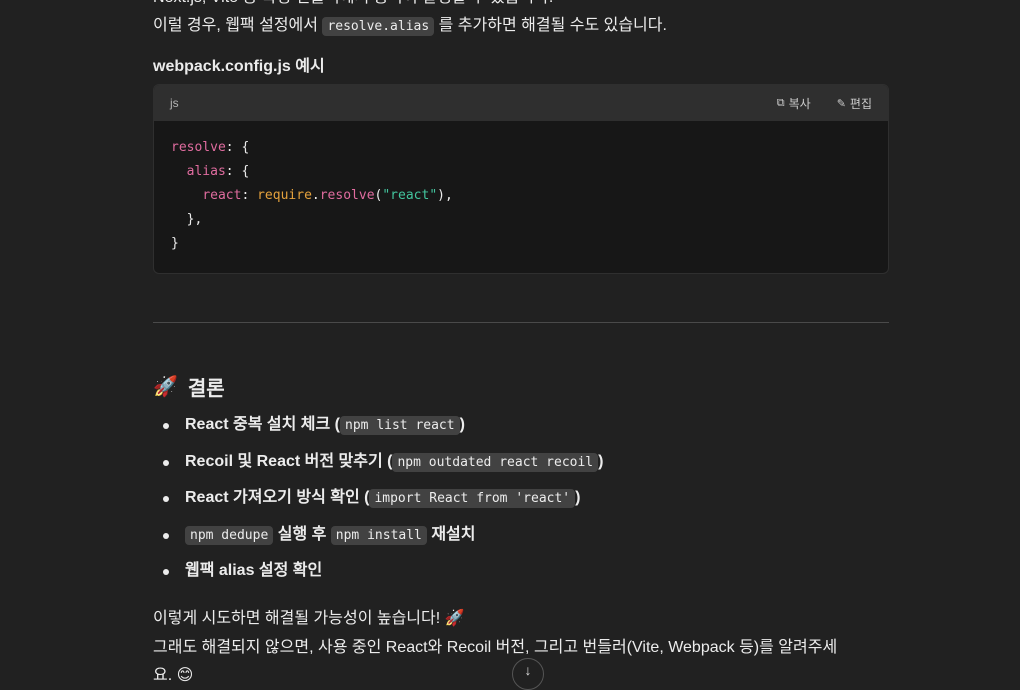 This screenshot has width=1020, height=690. I want to click on divider, so click(521, 322).